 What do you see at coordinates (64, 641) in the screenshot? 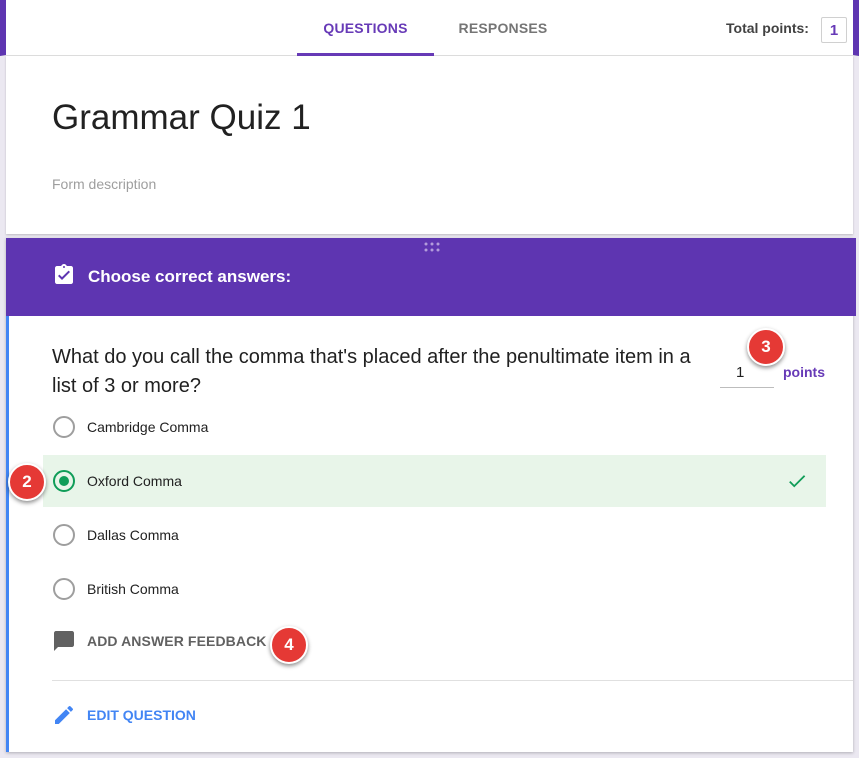
I see `feedback-icon` at bounding box center [64, 641].